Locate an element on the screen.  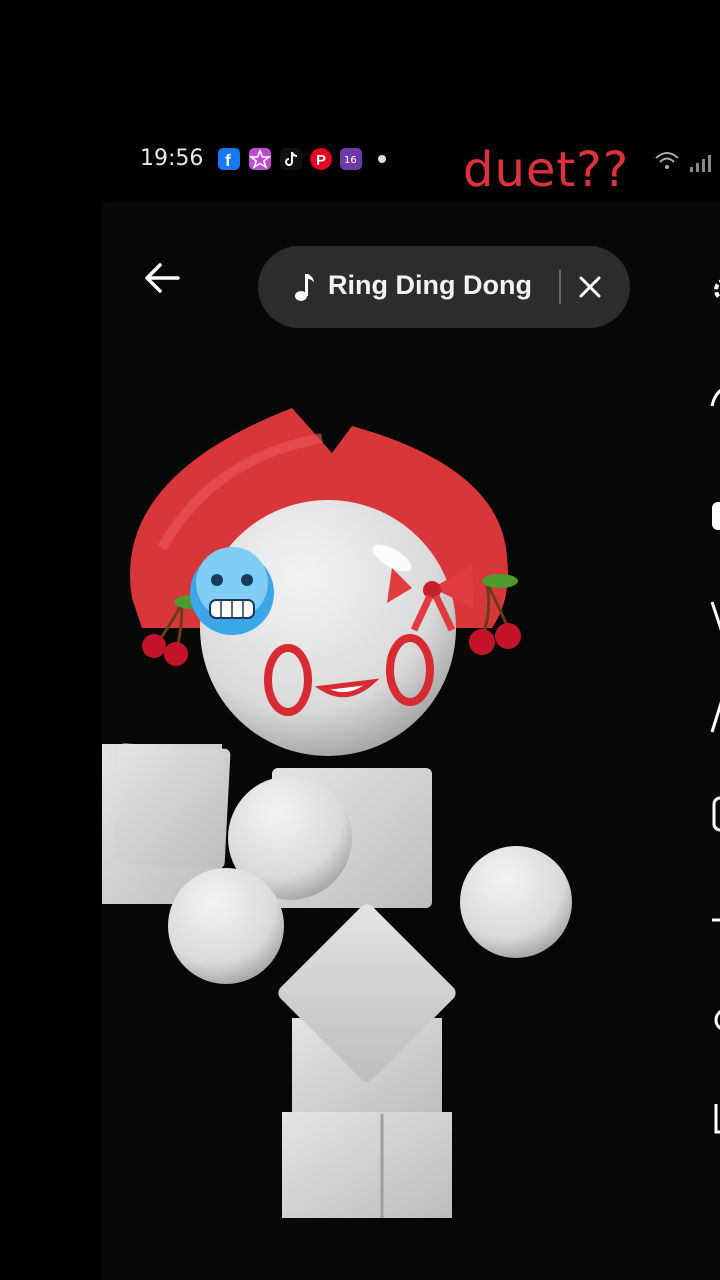
filter-icon is located at coordinates (714, 616).